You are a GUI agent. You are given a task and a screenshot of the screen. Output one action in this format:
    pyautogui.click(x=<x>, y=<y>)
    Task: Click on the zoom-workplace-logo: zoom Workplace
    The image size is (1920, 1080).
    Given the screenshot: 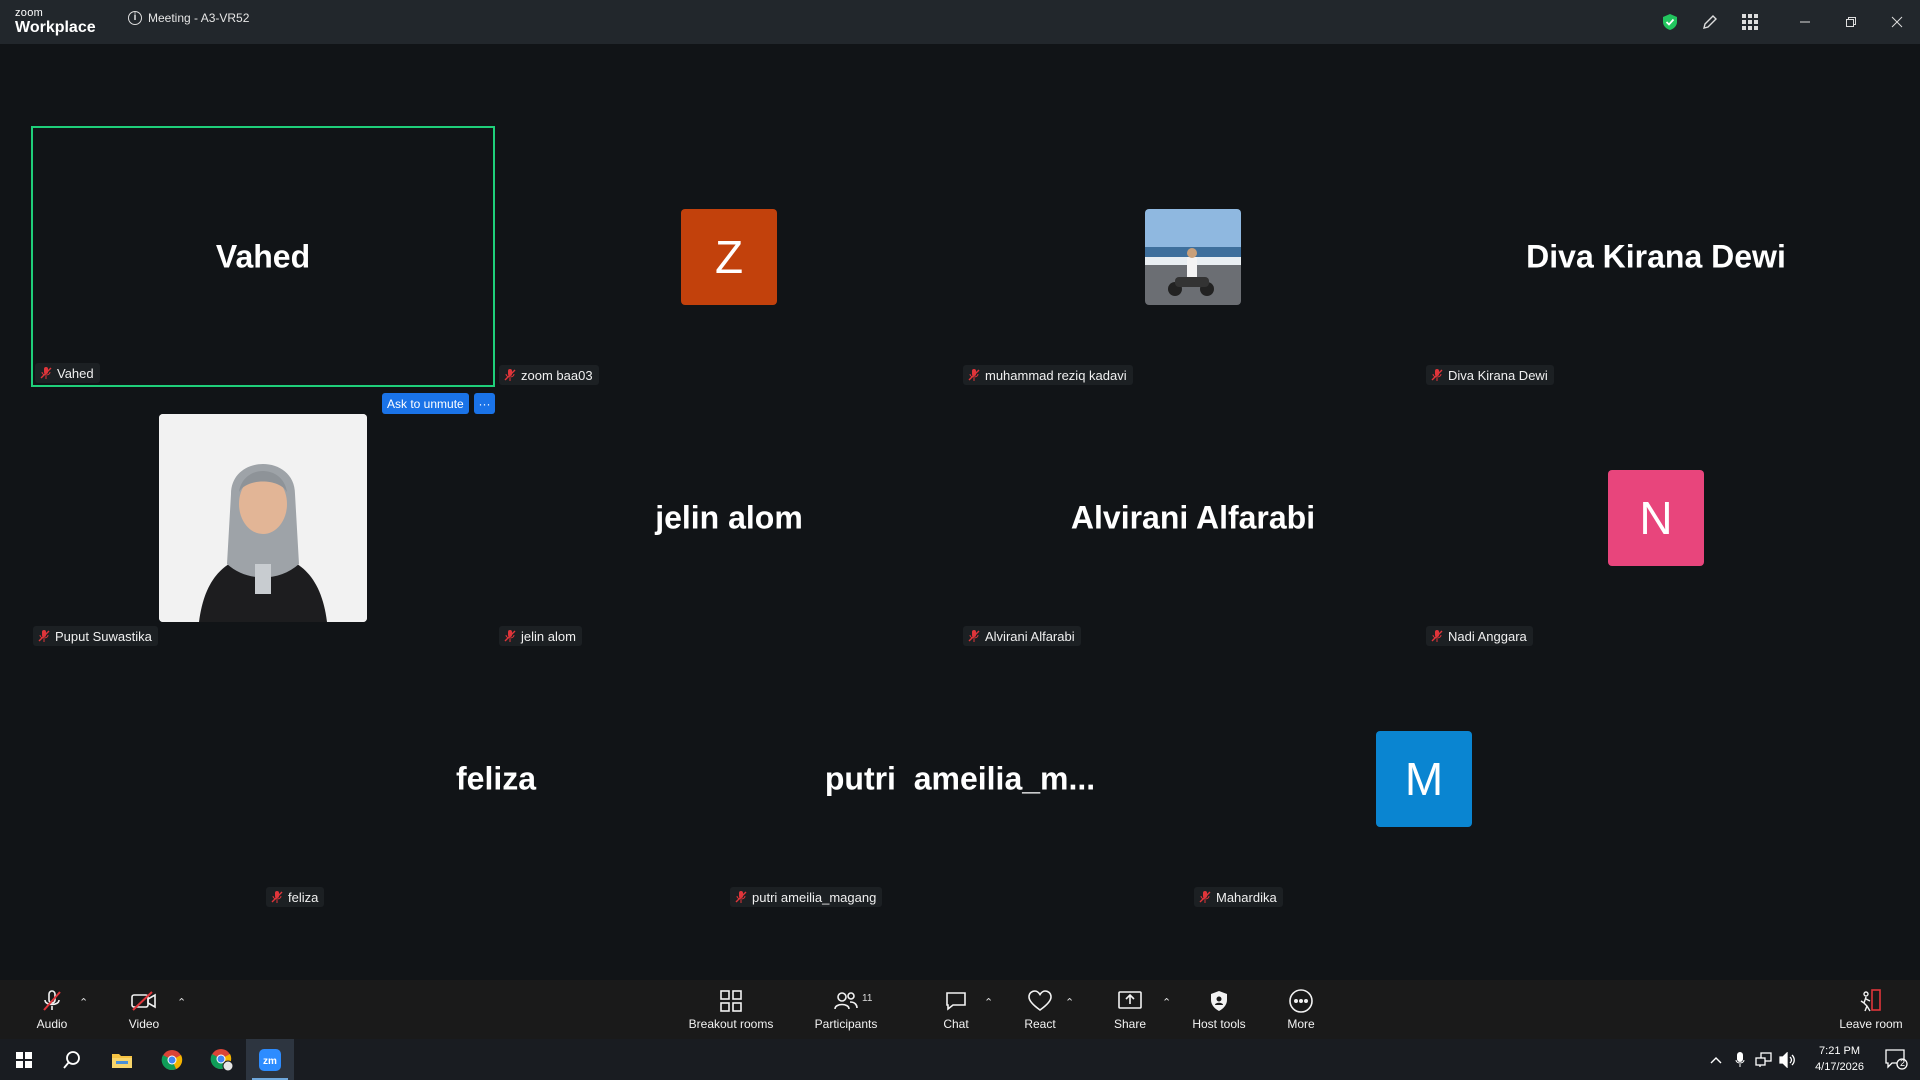 What is the action you would take?
    pyautogui.click(x=55, y=22)
    